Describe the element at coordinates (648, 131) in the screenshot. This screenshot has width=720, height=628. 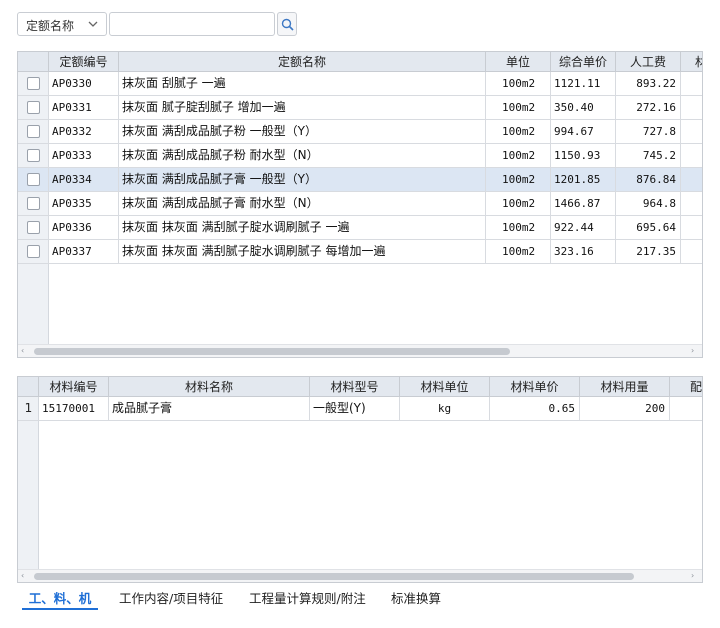
I see `quota-labor: 727.8` at that location.